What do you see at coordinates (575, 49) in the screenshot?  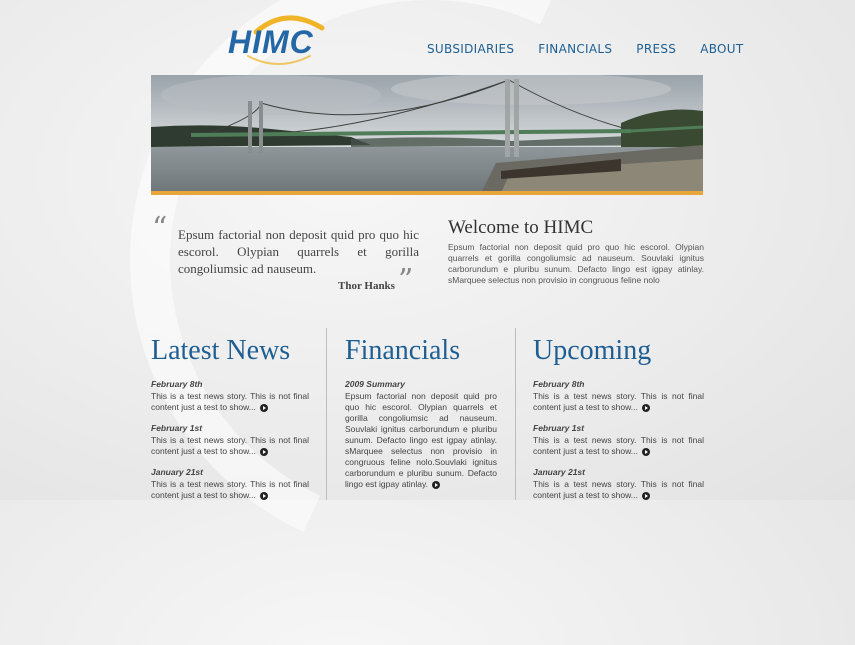 I see `nav-financials: FINANCIALS` at bounding box center [575, 49].